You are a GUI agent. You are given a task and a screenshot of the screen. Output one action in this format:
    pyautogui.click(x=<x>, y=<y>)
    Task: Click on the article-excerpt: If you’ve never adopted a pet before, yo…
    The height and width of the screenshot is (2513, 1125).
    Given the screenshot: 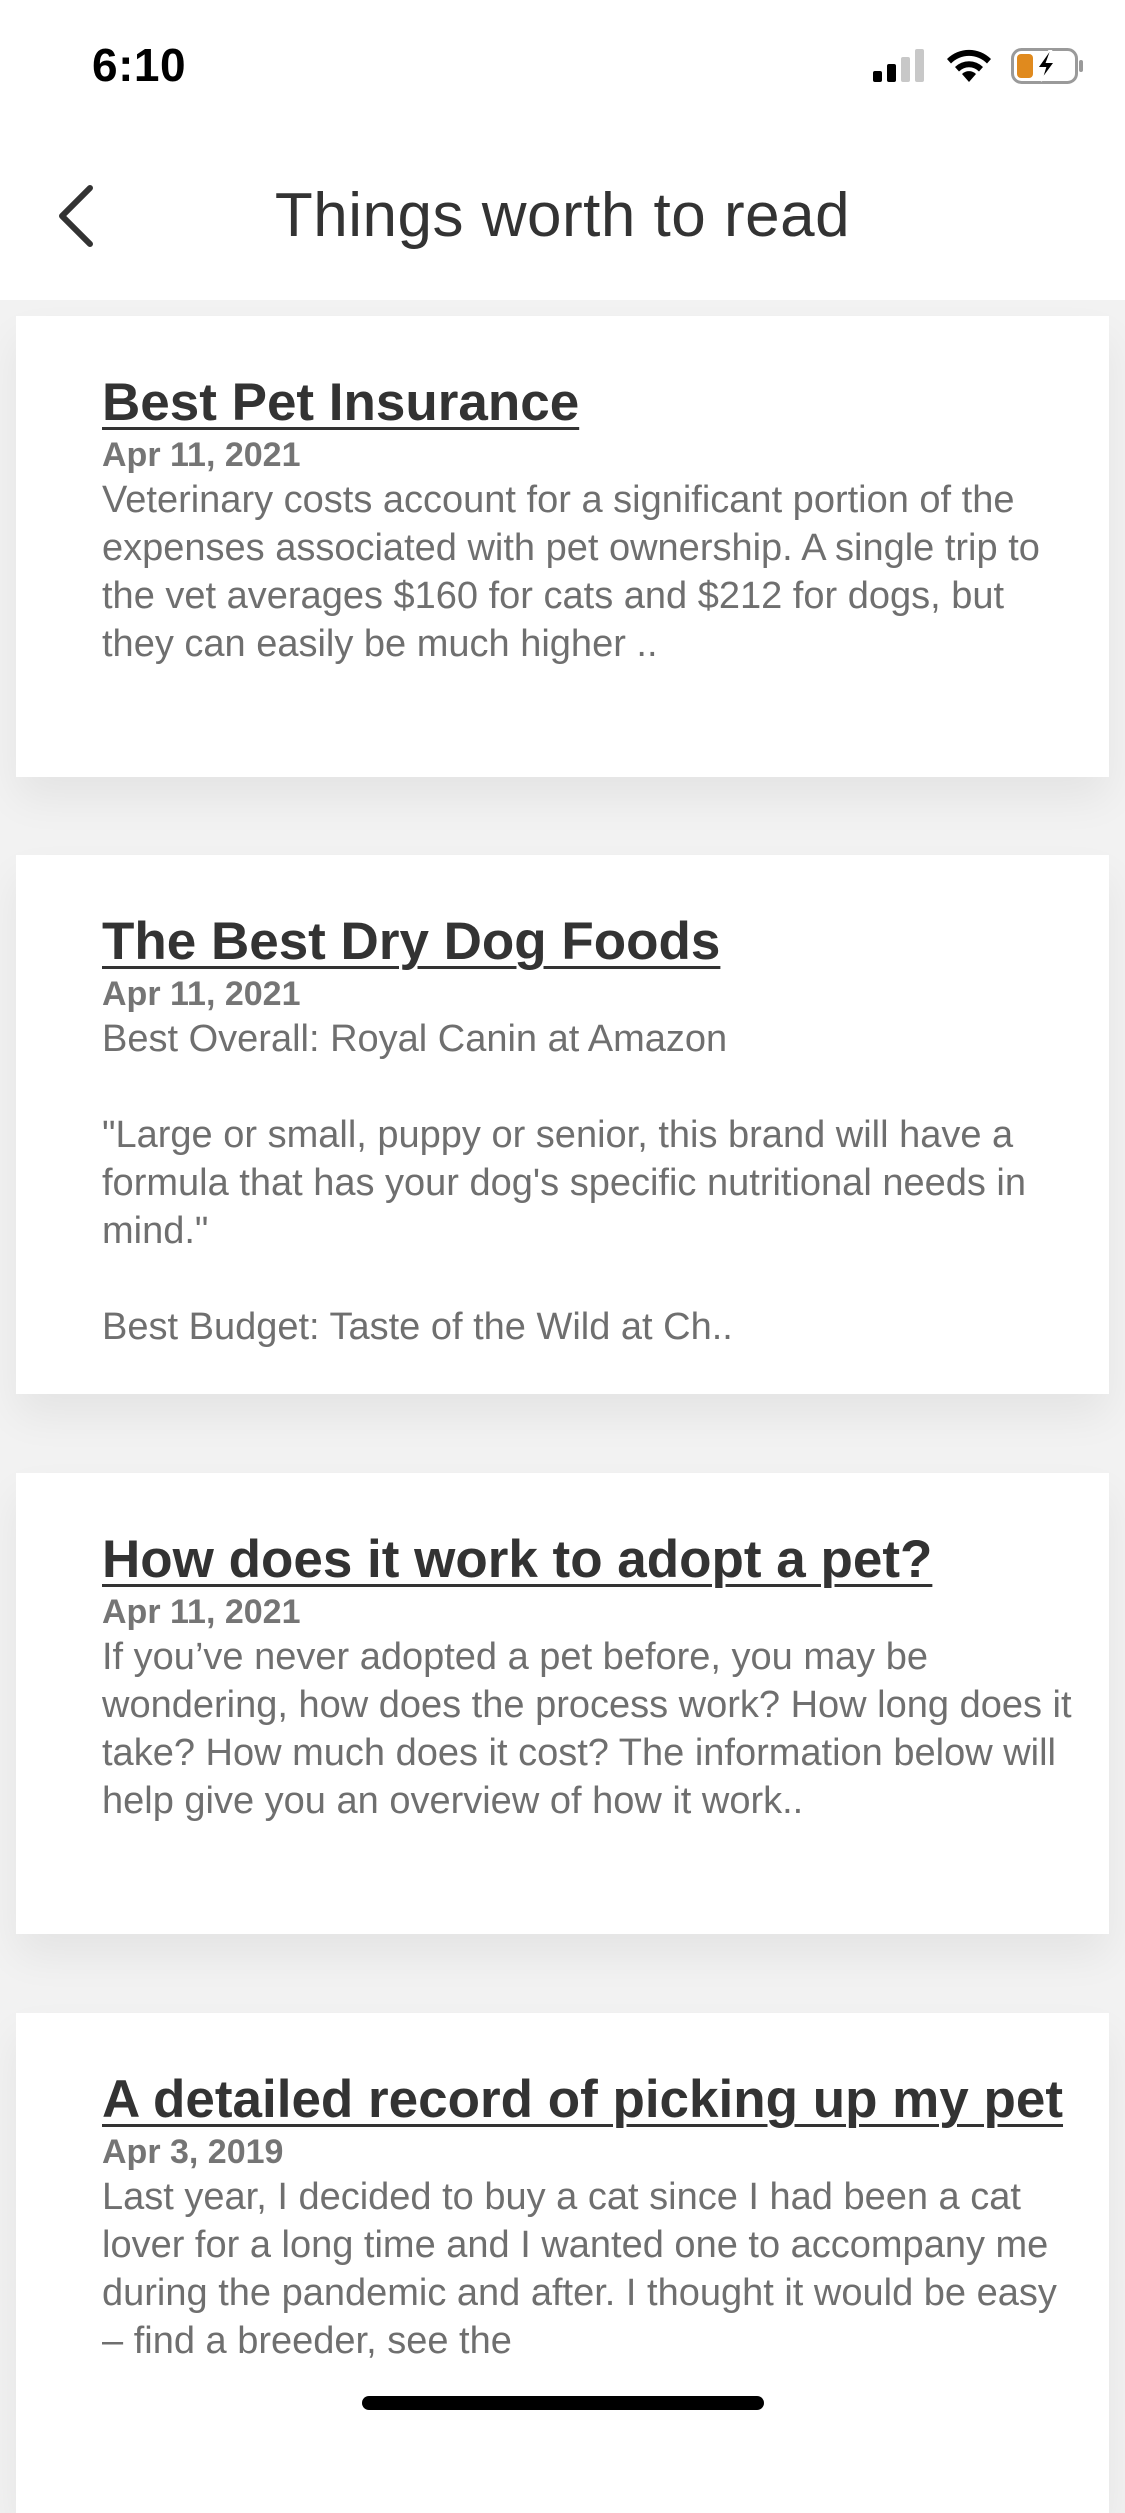 What is the action you would take?
    pyautogui.click(x=587, y=1729)
    